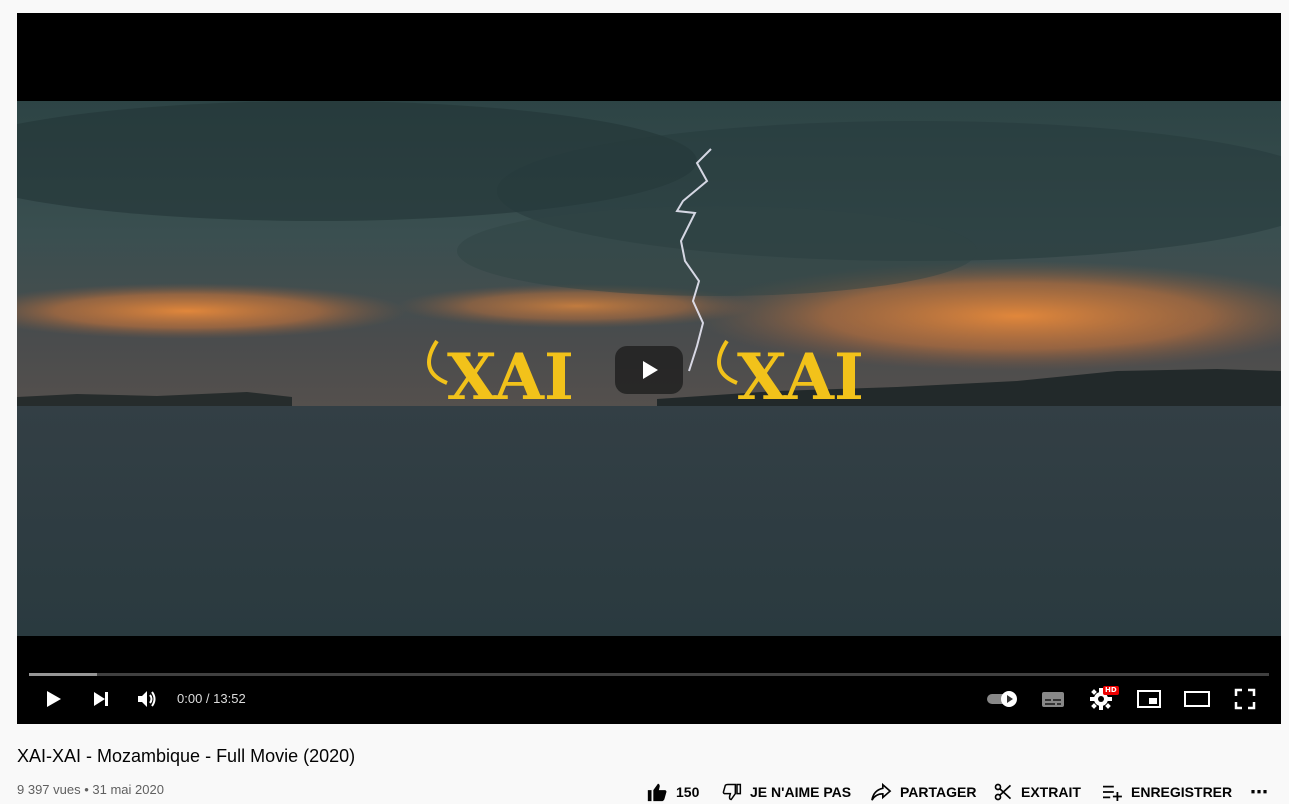 The width and height of the screenshot is (1289, 804). I want to click on overlay-title-right: XAI, so click(800, 377).